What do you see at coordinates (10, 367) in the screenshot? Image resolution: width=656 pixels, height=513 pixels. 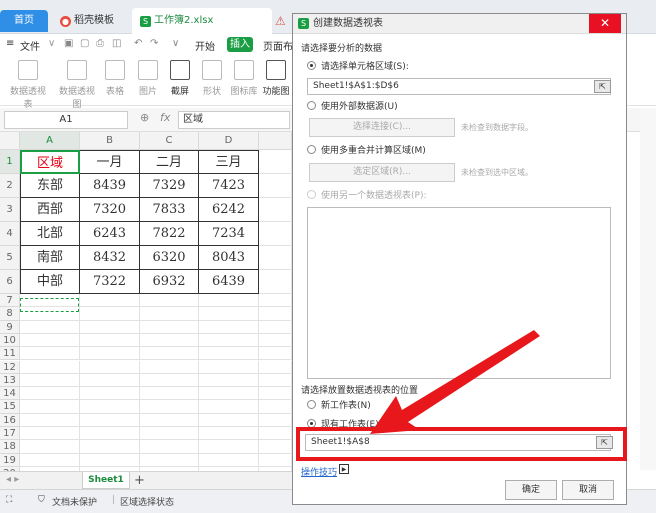 I see `row-header: 12` at bounding box center [10, 367].